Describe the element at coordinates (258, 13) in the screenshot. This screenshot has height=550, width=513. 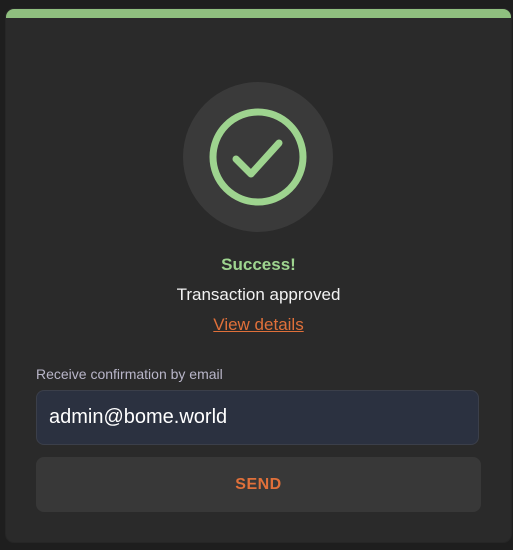
I see `top-accent-bar` at that location.